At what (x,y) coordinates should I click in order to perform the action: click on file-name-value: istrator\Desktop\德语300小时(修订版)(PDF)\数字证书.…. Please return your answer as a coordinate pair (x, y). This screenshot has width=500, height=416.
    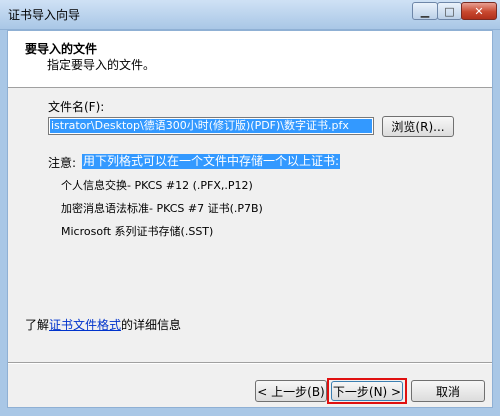
    Looking at the image, I should click on (211, 126).